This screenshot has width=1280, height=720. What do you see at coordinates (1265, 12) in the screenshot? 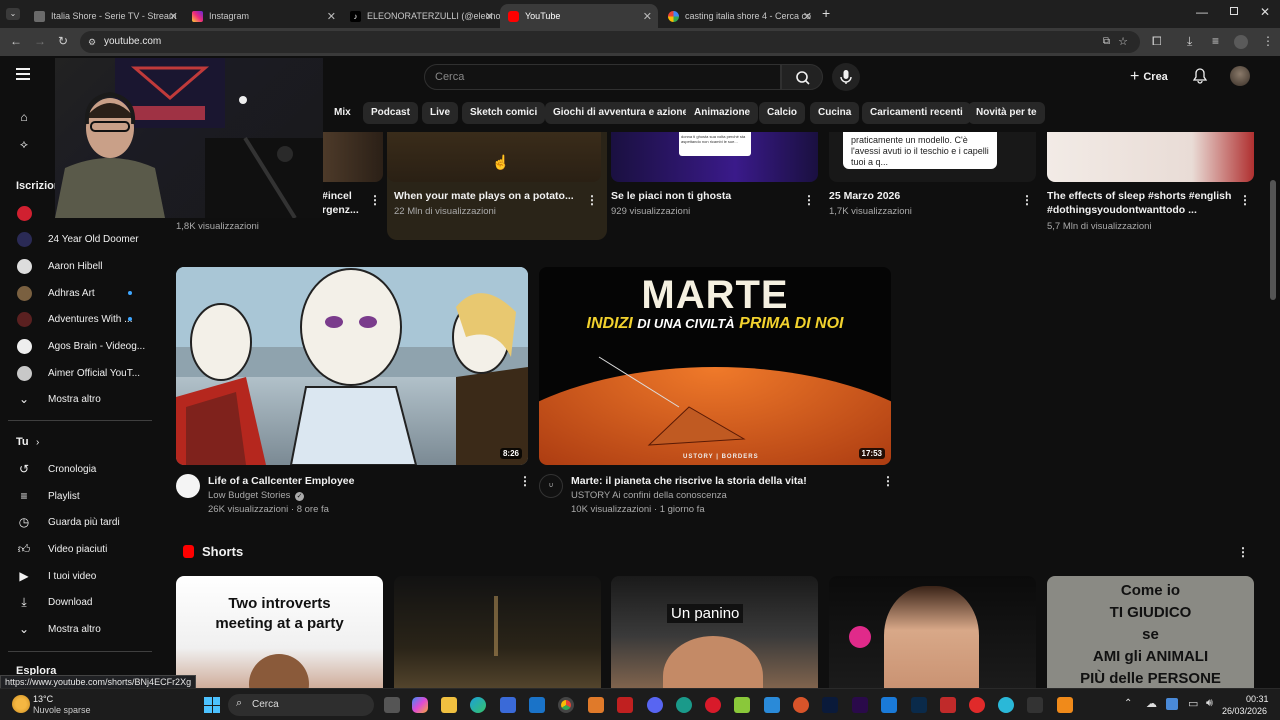
I see `close-window-icon: ✕` at bounding box center [1265, 12].